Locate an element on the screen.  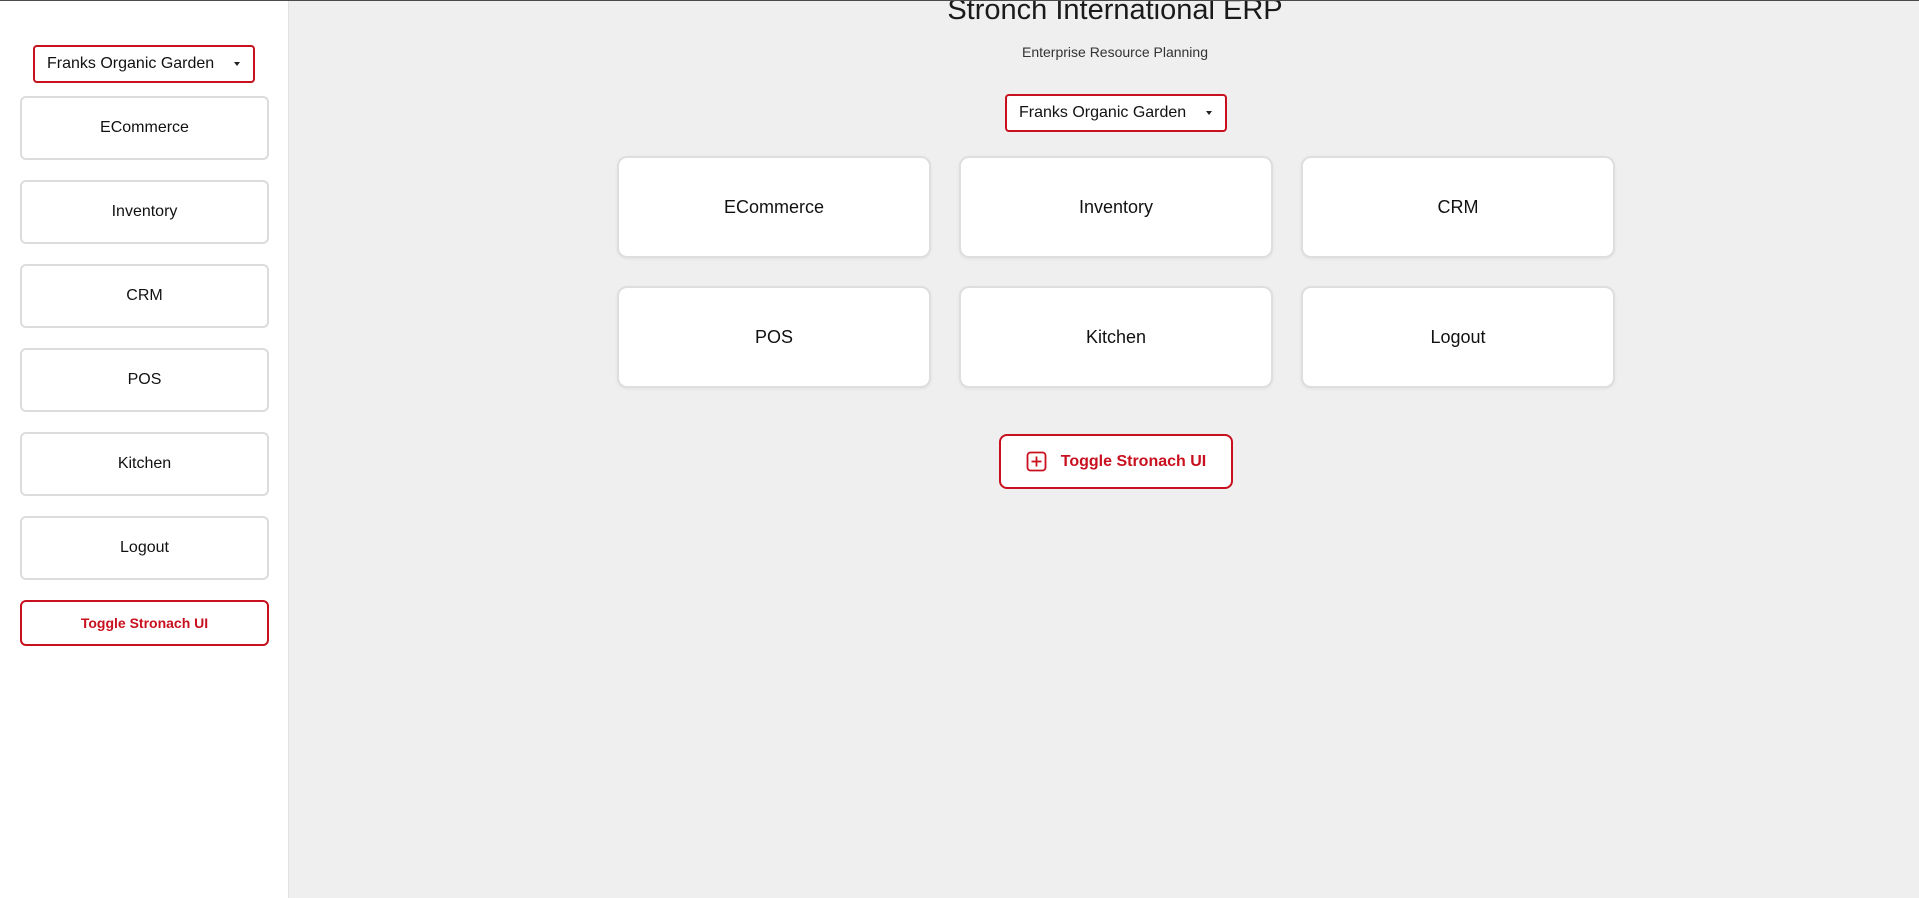
sidebar-item-label: Kitchen is located at coordinates (144, 463).